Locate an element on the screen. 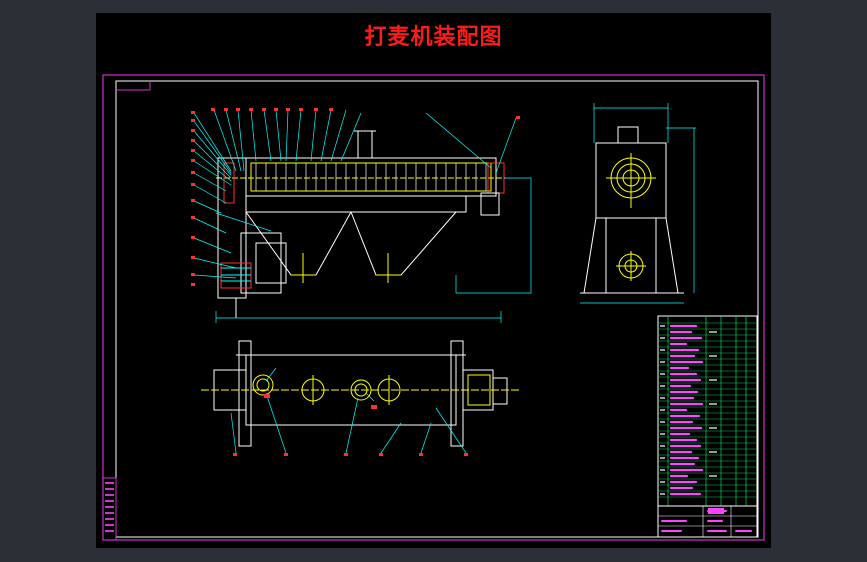 This screenshot has width=867, height=562. beater-teeth is located at coordinates (371, 177).